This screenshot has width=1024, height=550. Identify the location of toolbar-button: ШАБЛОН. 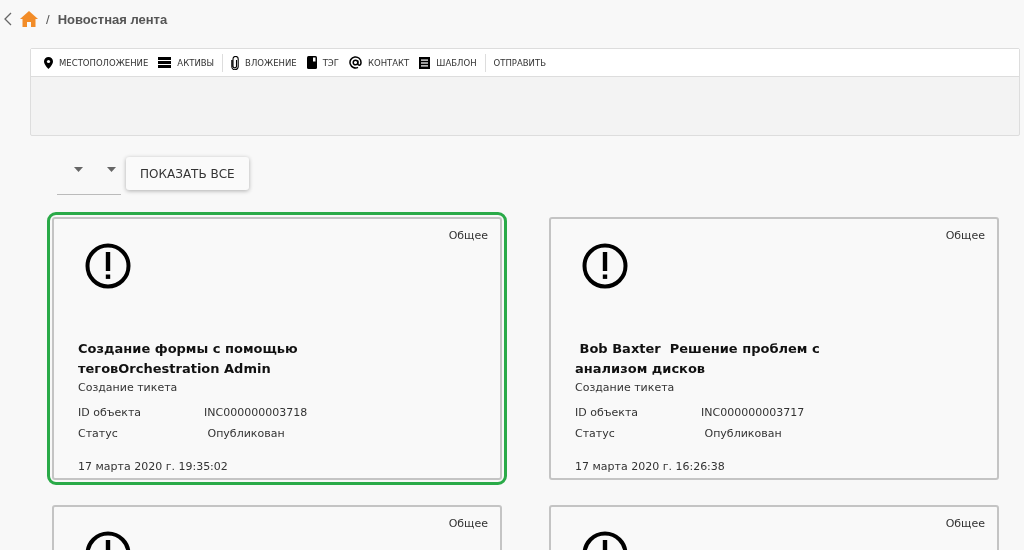
(448, 62).